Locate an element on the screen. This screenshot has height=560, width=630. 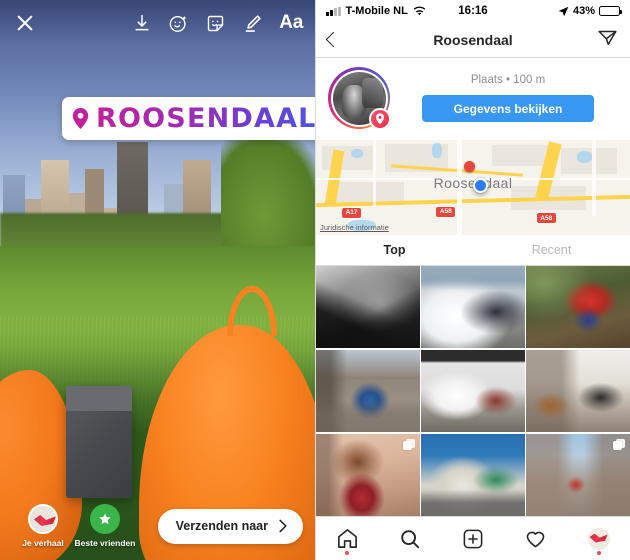
carrier-label: T-Mobile NL is located at coordinates (376, 11).